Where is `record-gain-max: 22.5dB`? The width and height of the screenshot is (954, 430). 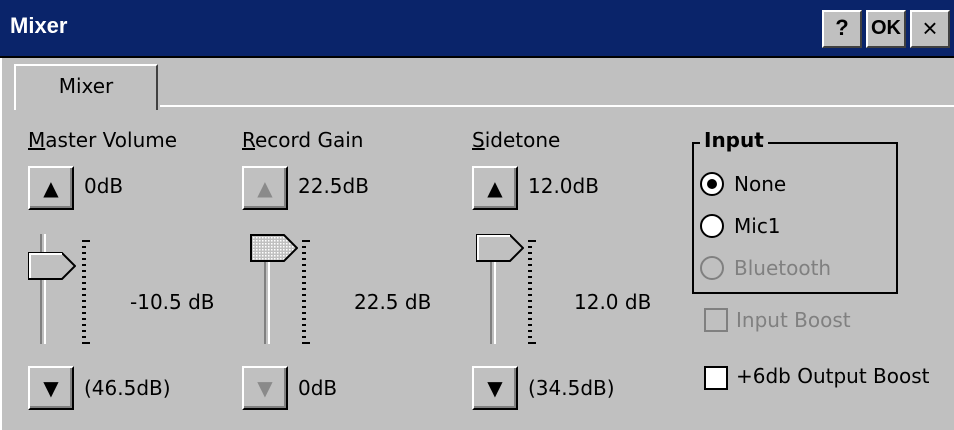
record-gain-max: 22.5dB is located at coordinates (333, 186).